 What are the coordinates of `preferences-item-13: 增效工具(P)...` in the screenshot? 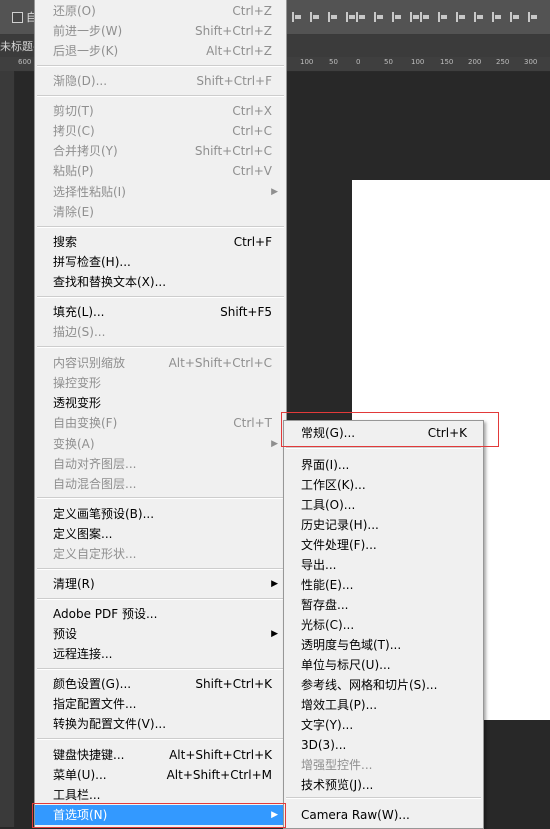 It's located at (383, 705).